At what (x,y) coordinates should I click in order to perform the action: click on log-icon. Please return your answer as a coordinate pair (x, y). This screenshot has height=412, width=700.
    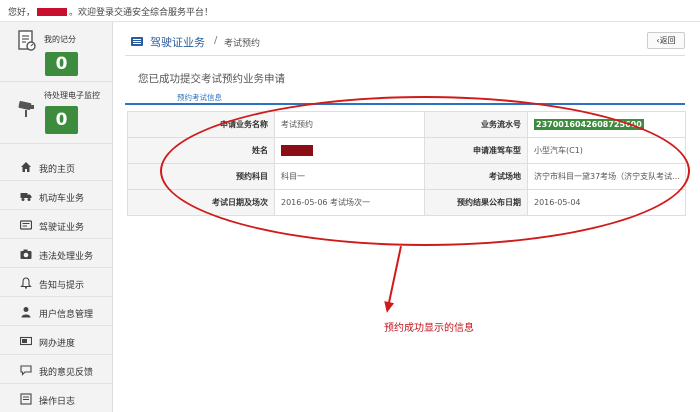
    Looking at the image, I should click on (26, 399).